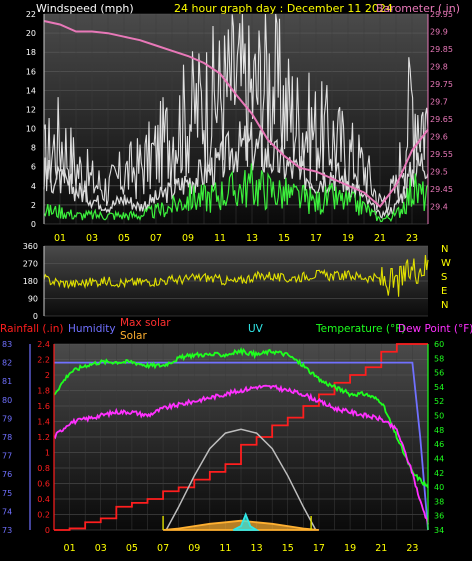  Describe the element at coordinates (7, 418) in the screenshot. I see `humidity-tick-label: 79` at that location.